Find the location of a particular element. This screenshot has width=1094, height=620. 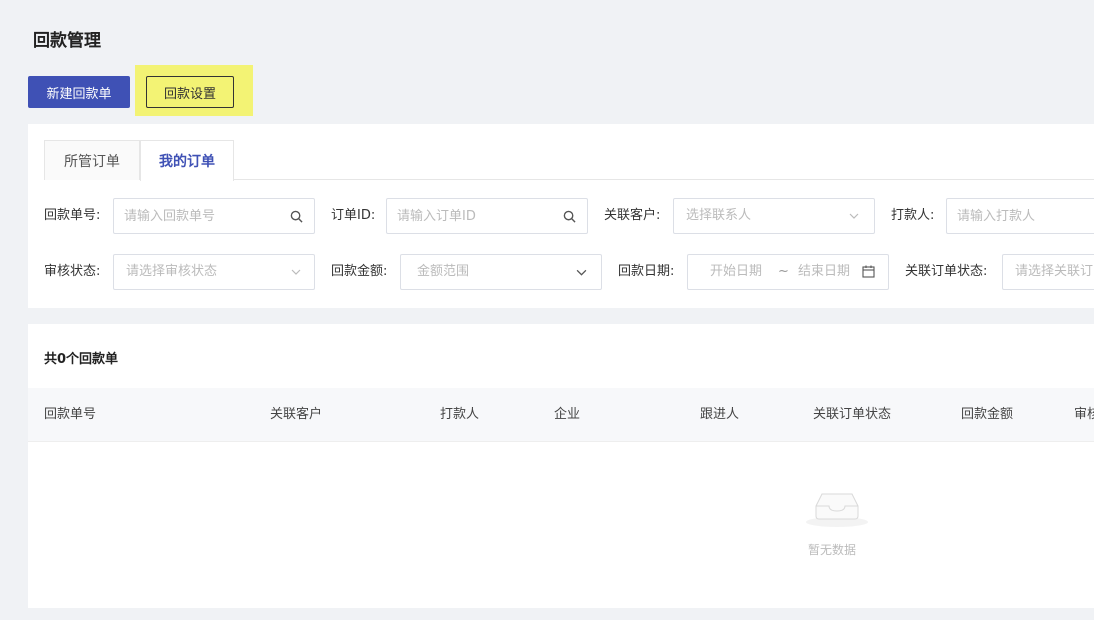

receipt-no-label: 回款单号: is located at coordinates (72, 215).